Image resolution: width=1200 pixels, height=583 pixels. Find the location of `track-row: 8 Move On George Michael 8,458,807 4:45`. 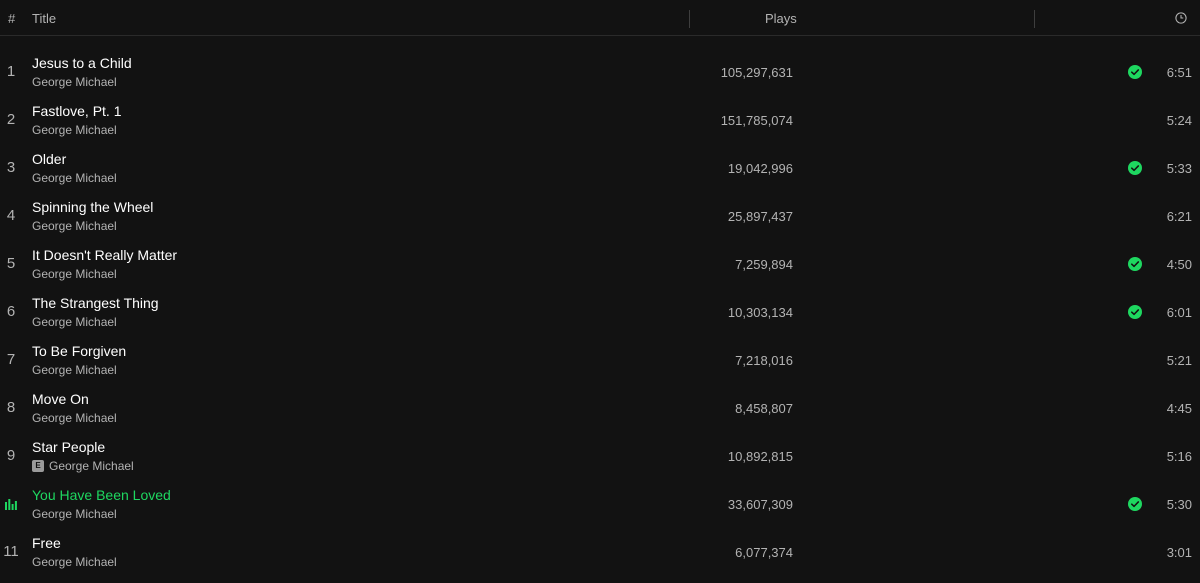

track-row: 8 Move On George Michael 8,458,807 4:45 is located at coordinates (600, 408).